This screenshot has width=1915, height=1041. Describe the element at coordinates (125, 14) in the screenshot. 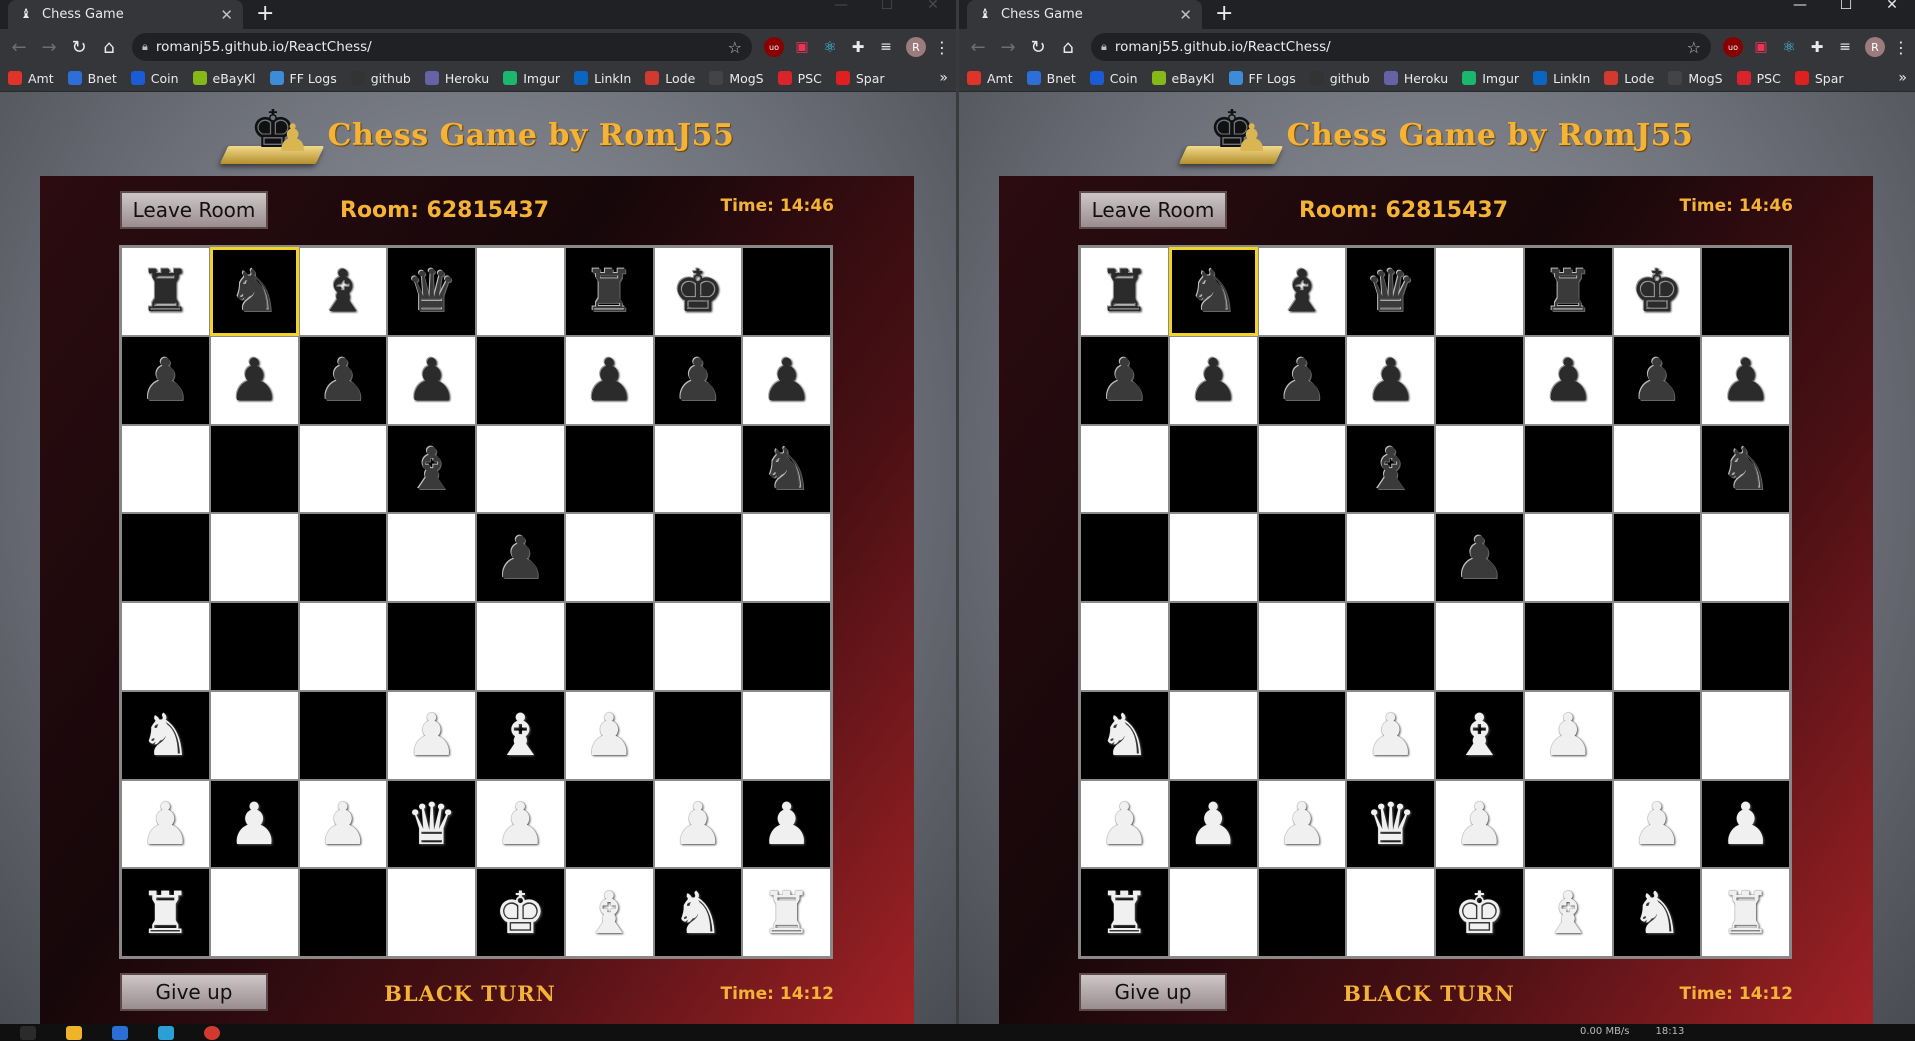

I see `tab-chess-game: ♝ Chess Game ✕` at that location.